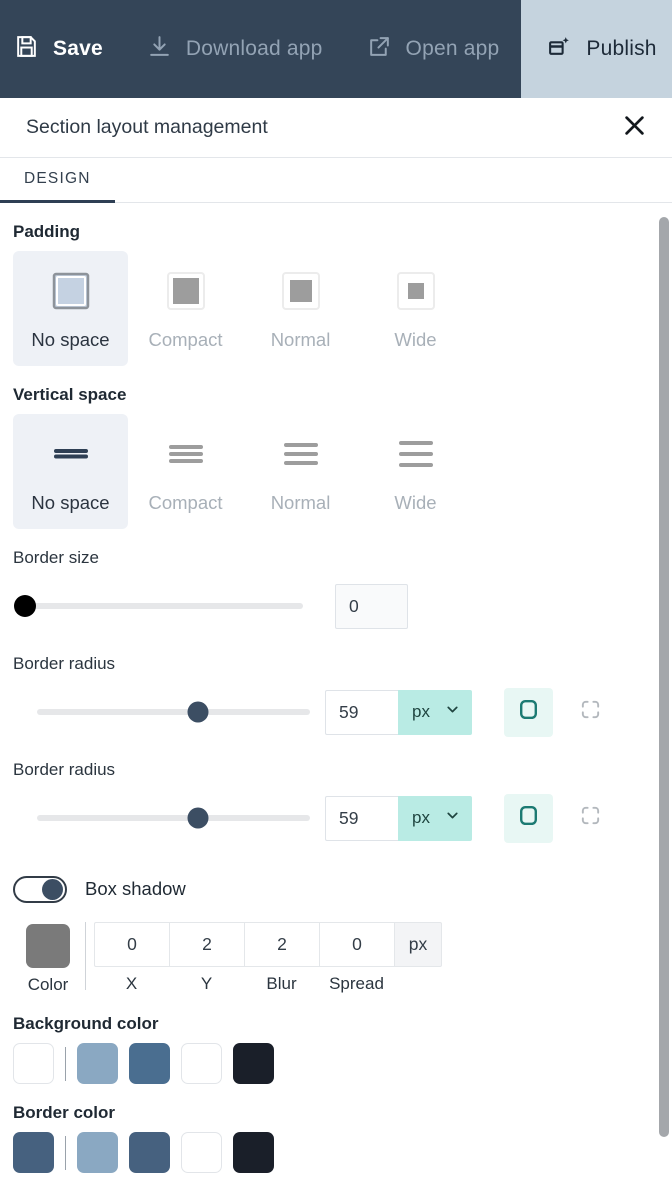  What do you see at coordinates (64, 769) in the screenshot?
I see `border-radius-2-section-label: Border radius` at bounding box center [64, 769].